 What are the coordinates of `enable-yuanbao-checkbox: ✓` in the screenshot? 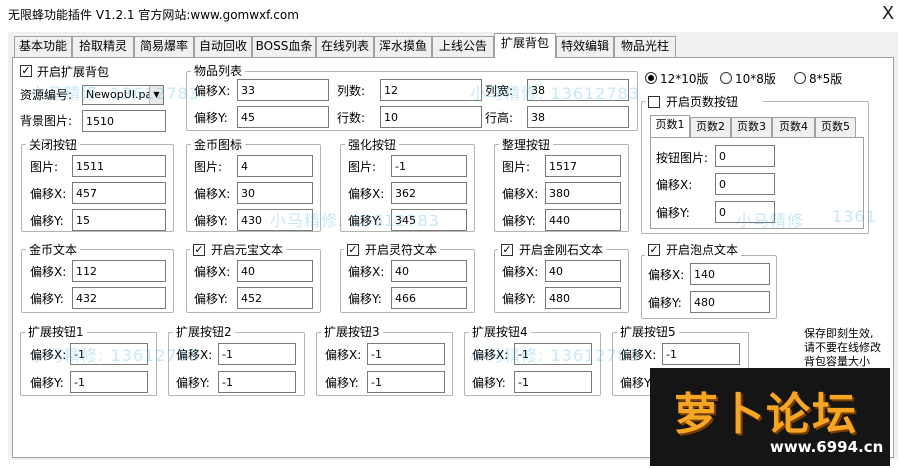 It's located at (199, 250).